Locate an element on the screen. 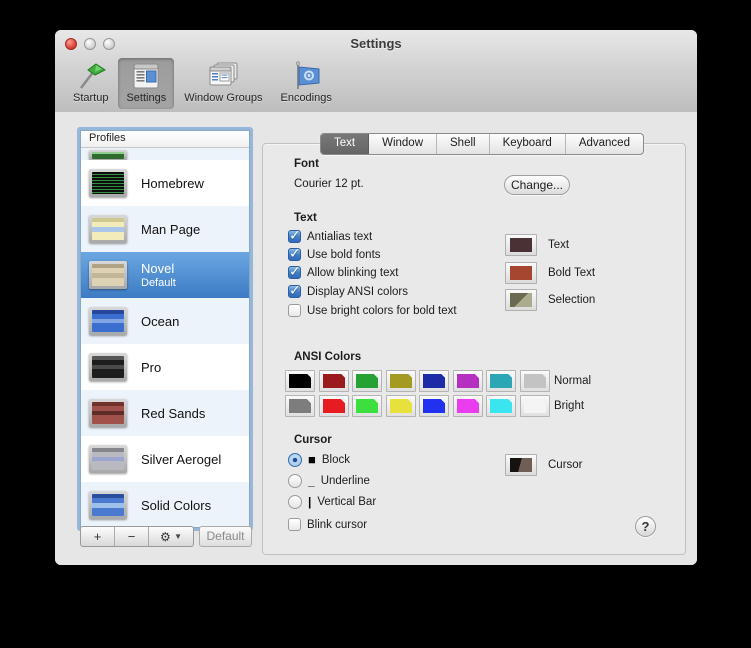 This screenshot has height=648, width=751. window-groups-icon is located at coordinates (223, 74).